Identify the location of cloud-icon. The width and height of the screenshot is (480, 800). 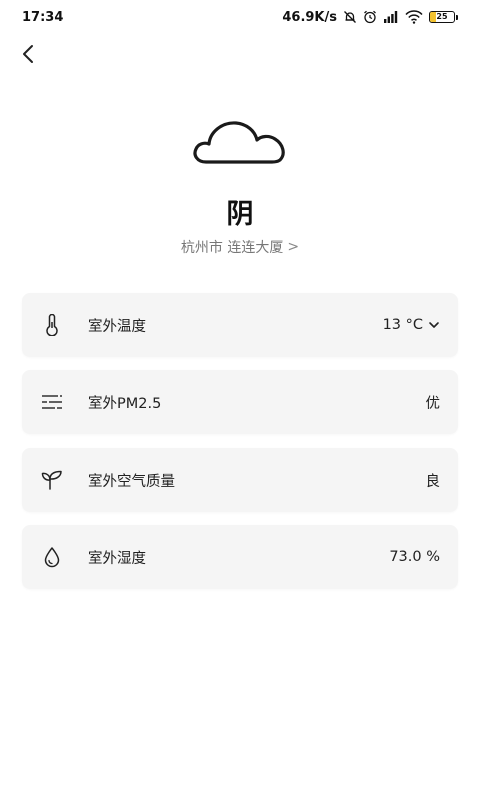
(239, 142).